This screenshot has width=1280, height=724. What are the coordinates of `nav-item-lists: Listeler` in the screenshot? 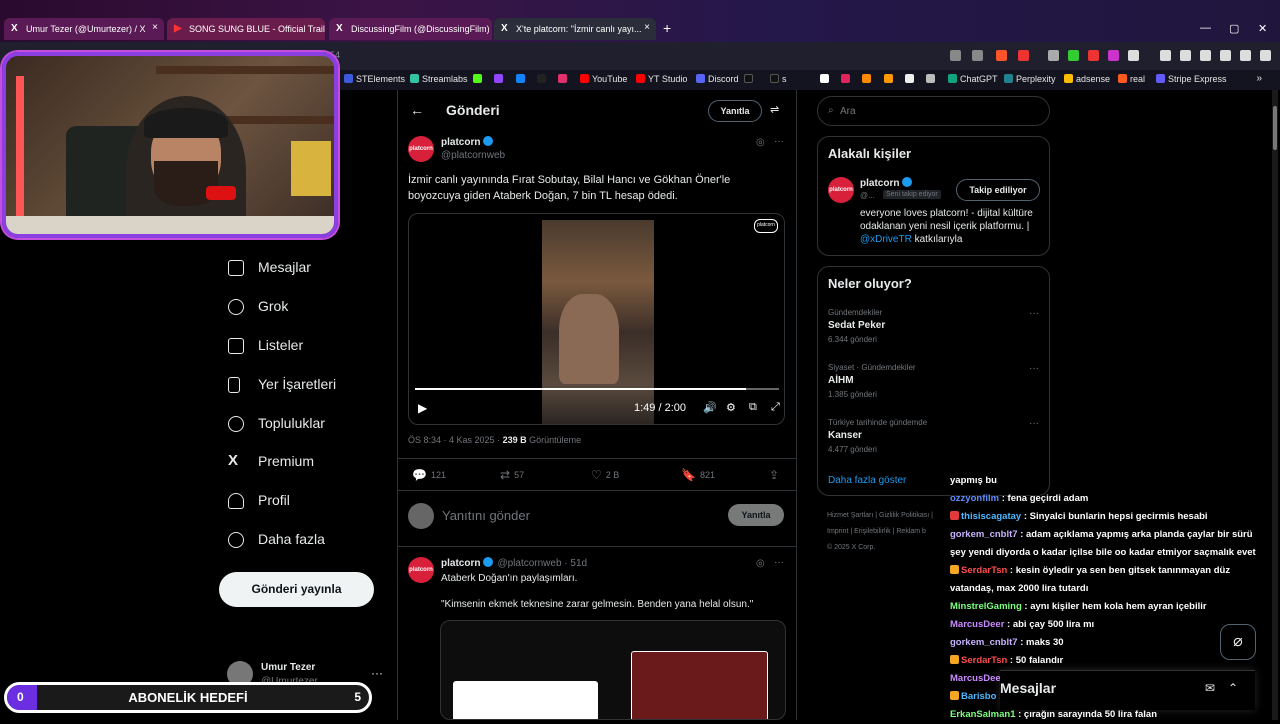 It's located at (305, 349).